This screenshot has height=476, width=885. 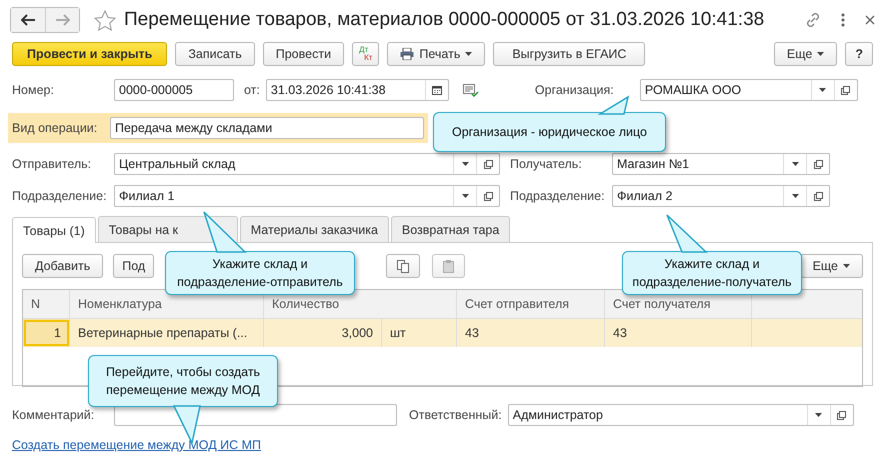 What do you see at coordinates (721, 164) in the screenshot?
I see `input-field: Магазин №1` at bounding box center [721, 164].